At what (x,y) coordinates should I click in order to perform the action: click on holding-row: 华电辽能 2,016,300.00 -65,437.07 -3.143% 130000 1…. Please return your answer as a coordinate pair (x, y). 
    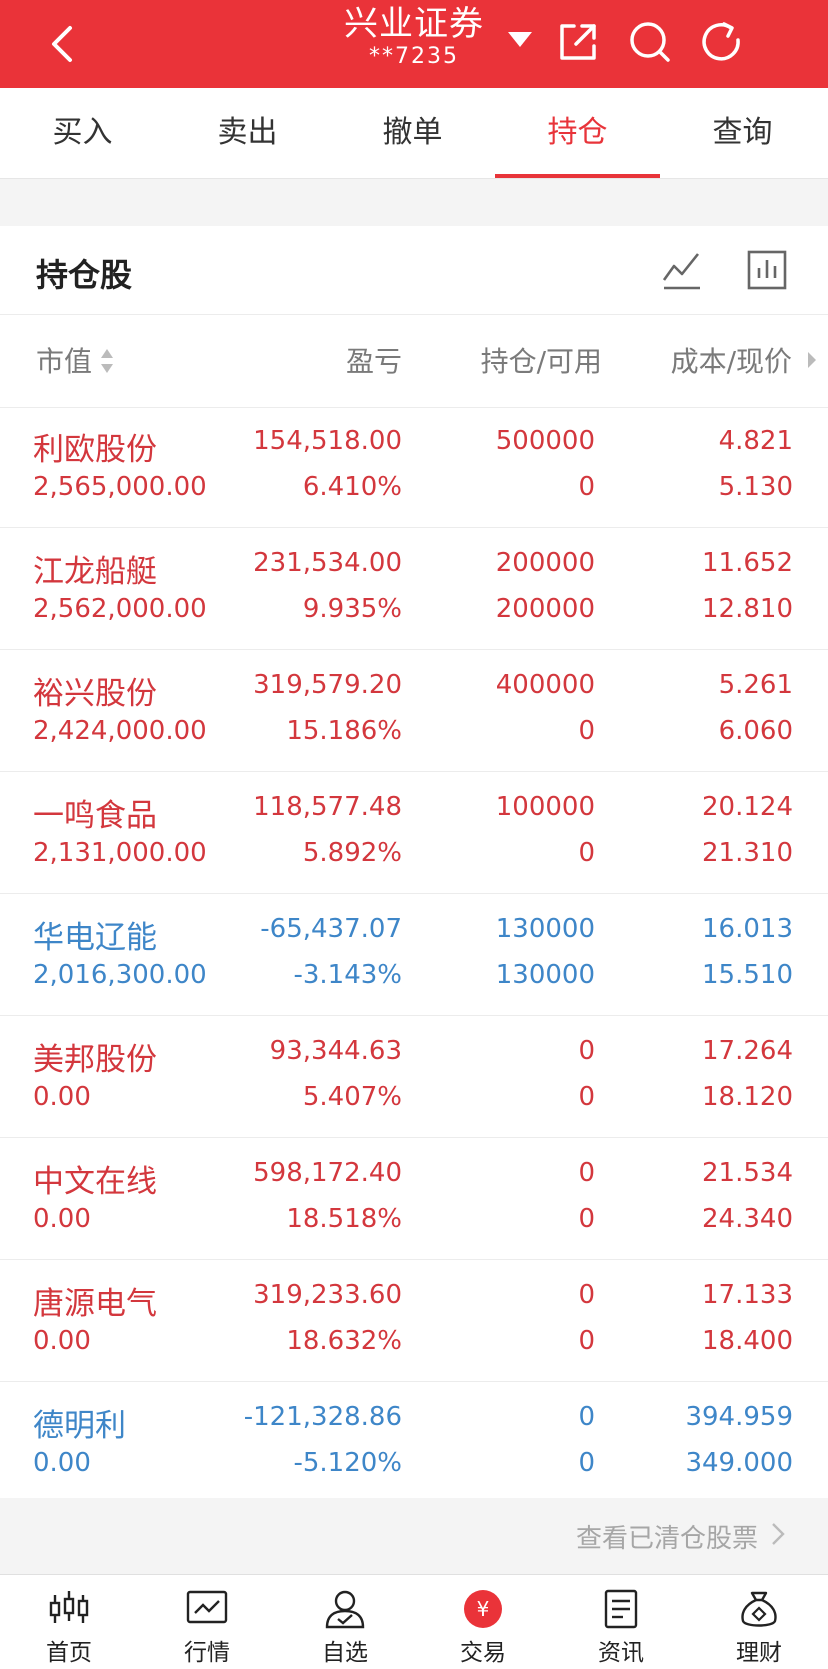
    Looking at the image, I should click on (414, 955).